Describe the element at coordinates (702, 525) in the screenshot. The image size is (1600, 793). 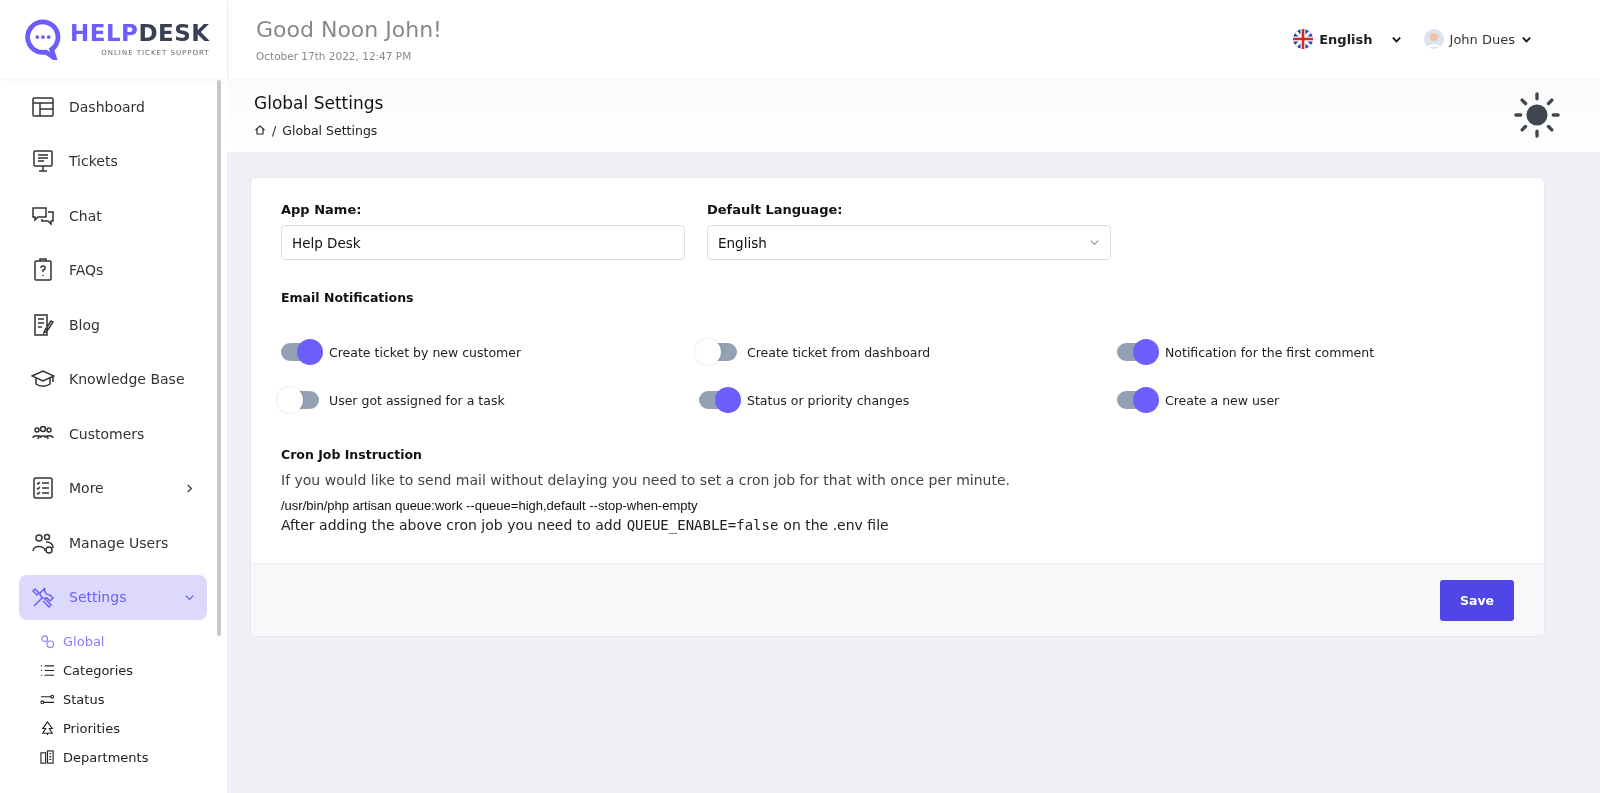
I see `env-variable-code: QUEUE_ENABLE=false` at that location.